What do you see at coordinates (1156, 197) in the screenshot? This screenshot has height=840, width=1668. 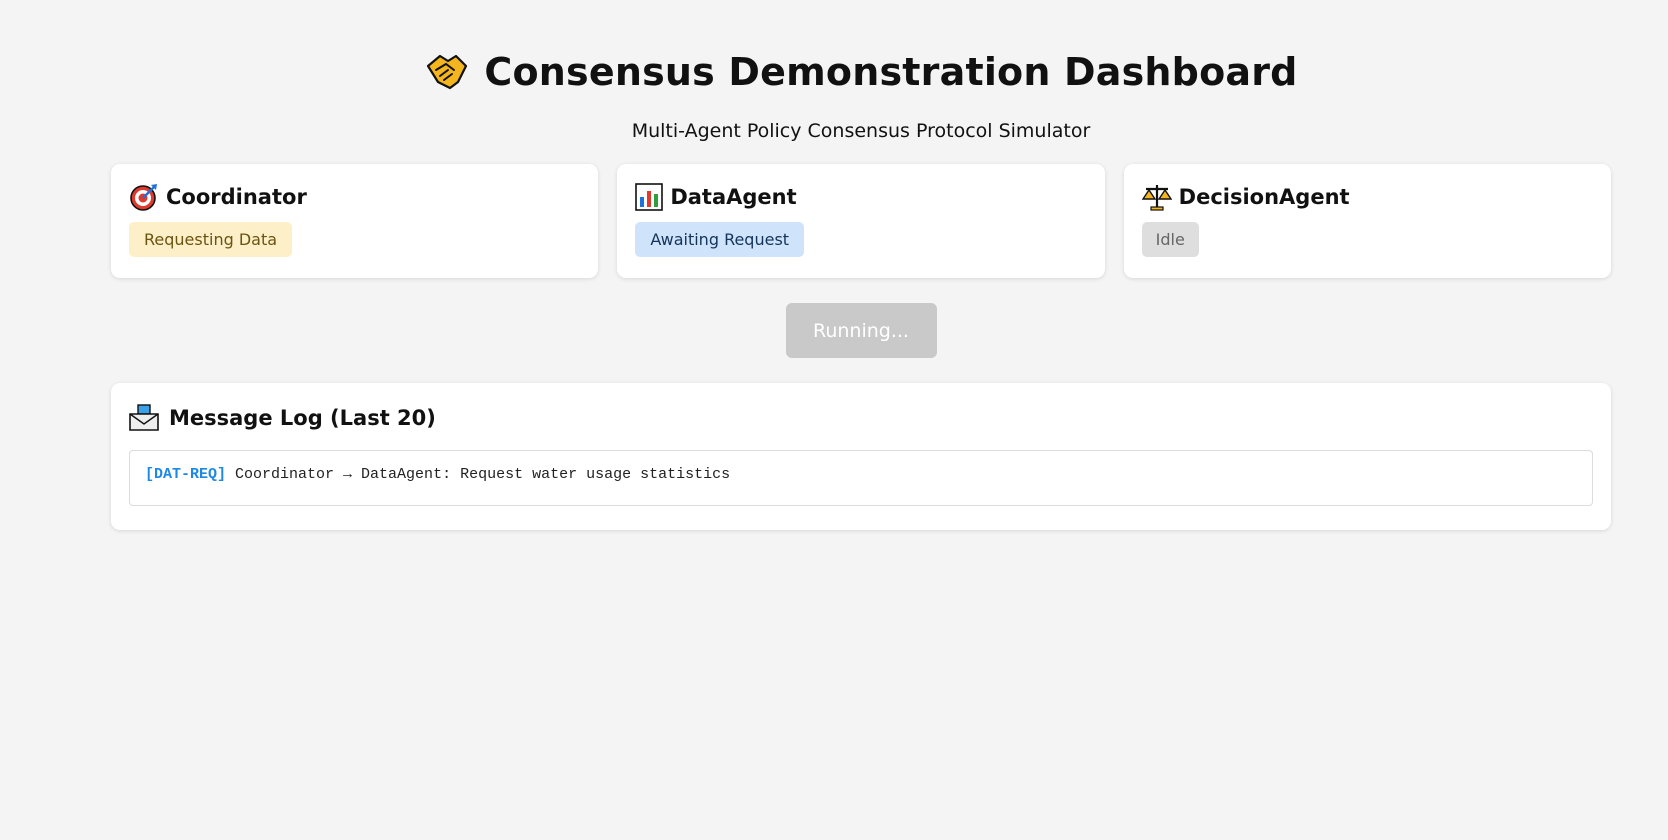 I see `scales-icon` at bounding box center [1156, 197].